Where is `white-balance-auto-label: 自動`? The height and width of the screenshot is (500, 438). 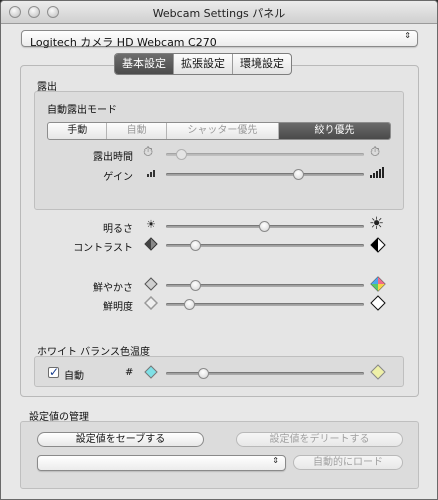
white-balance-auto-label: 自動 is located at coordinates (74, 376).